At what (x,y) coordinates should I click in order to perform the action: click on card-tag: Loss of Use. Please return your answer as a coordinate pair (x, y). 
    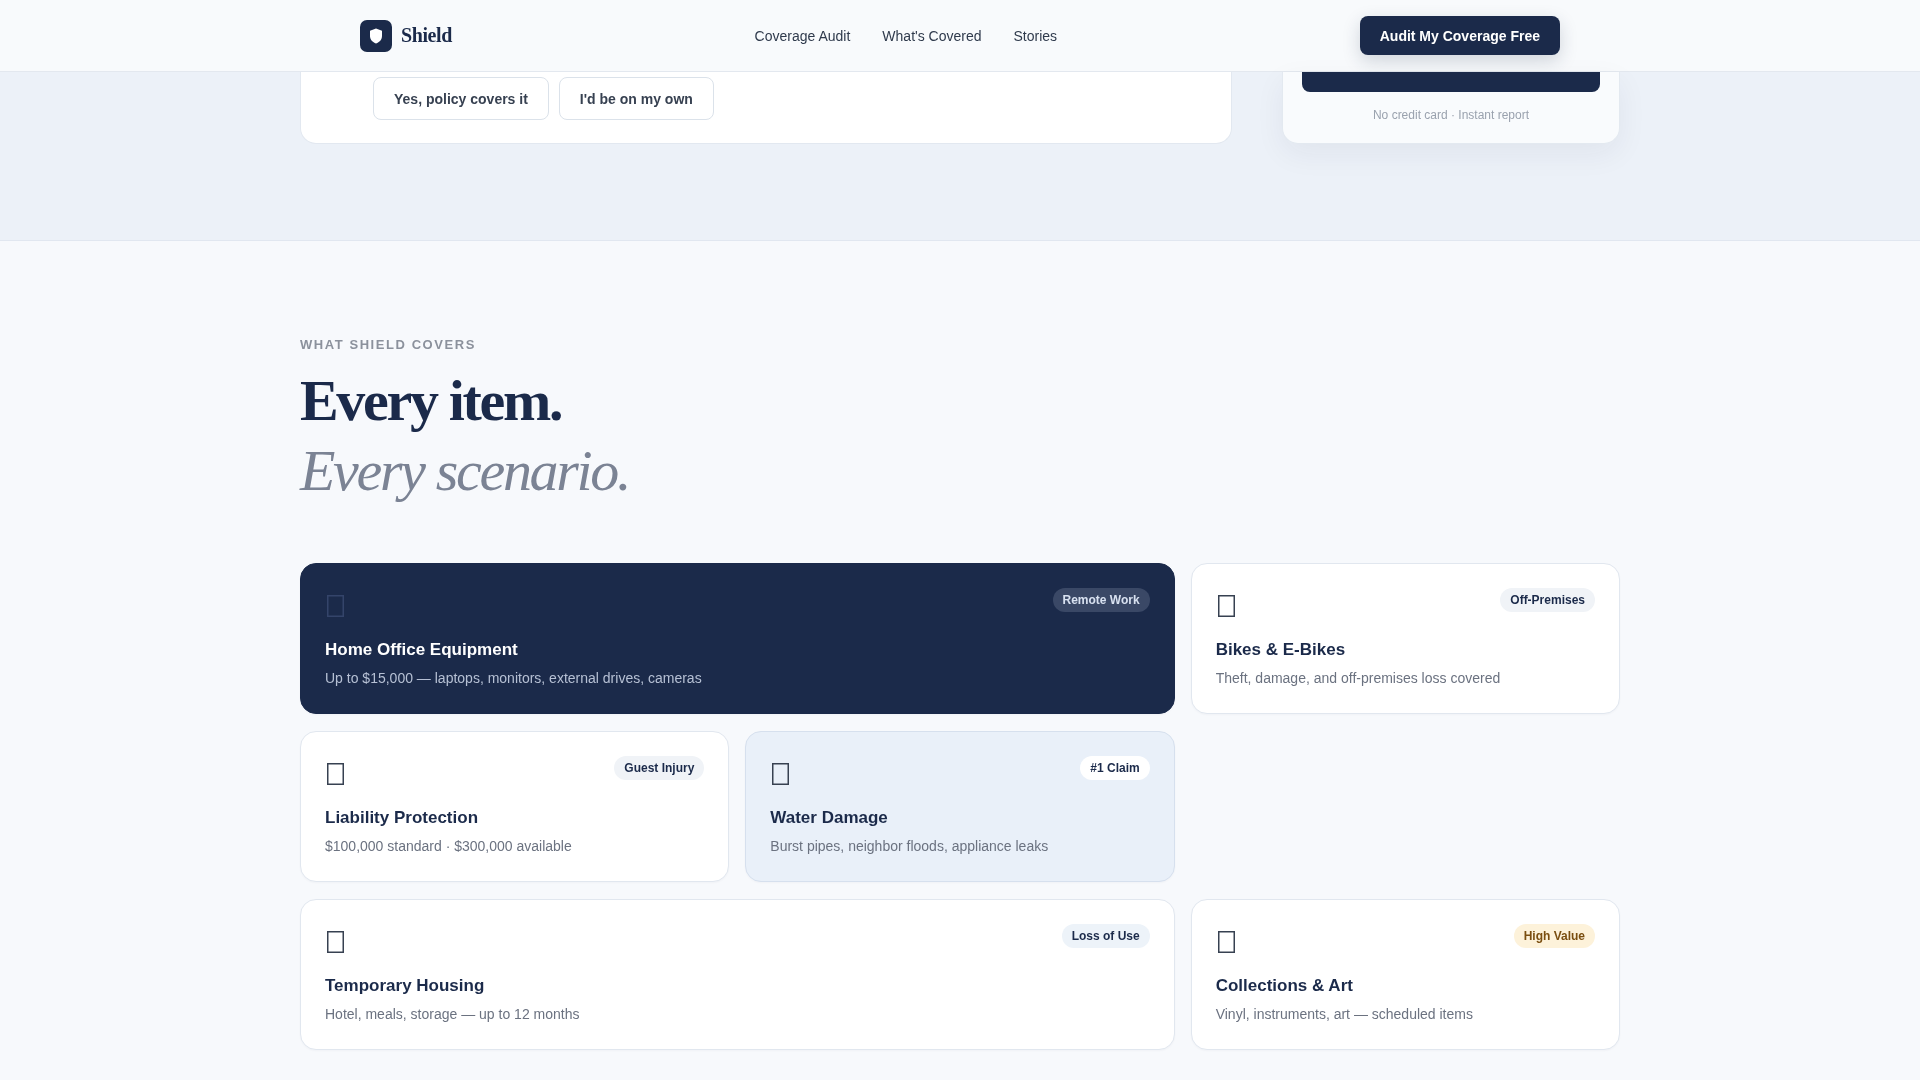
    Looking at the image, I should click on (1105, 936).